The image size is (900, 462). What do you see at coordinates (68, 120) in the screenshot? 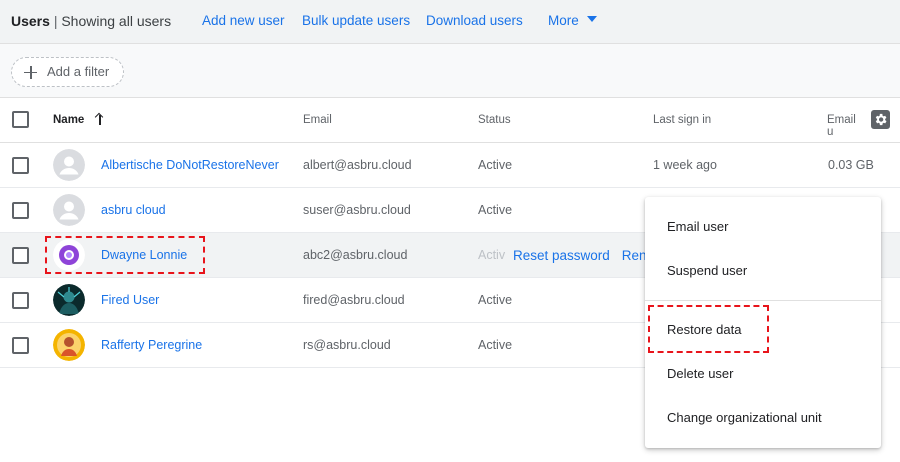
I see `column-header-name: Name` at bounding box center [68, 120].